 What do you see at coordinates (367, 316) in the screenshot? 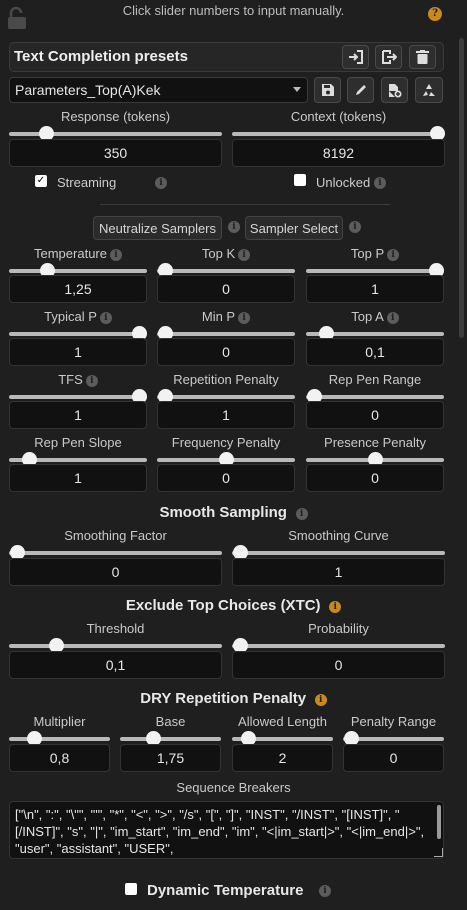
I see `top-a-label-text: Top A` at bounding box center [367, 316].